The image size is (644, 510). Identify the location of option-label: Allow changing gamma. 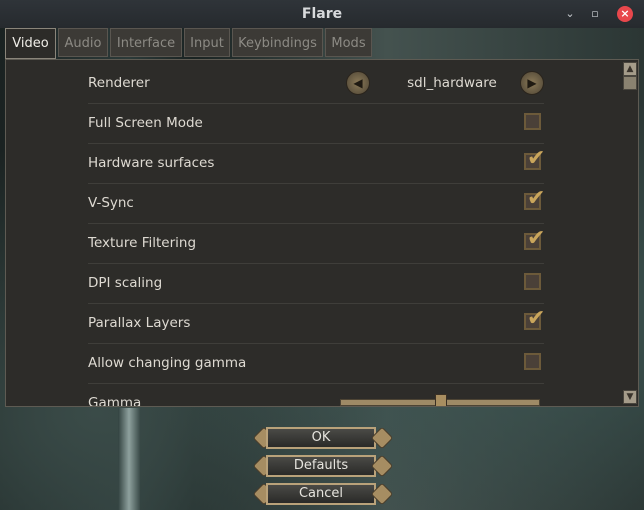
(167, 363).